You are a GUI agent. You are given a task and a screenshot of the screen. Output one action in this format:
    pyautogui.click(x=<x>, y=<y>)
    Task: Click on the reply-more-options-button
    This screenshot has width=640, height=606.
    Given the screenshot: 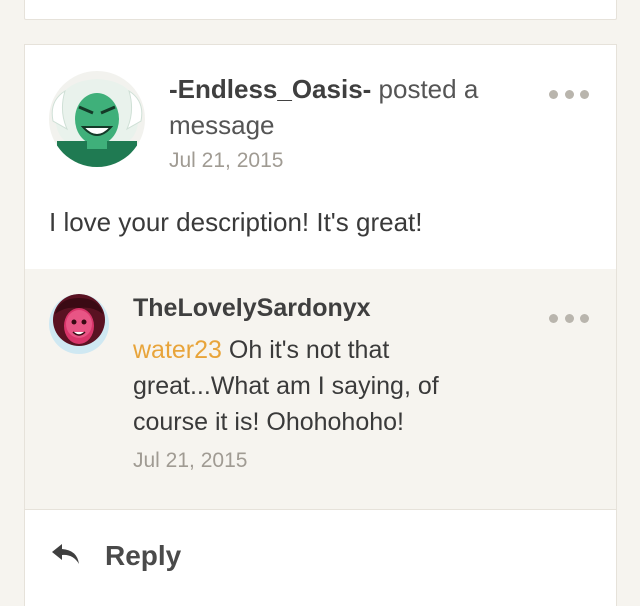 What is the action you would take?
    pyautogui.click(x=569, y=318)
    